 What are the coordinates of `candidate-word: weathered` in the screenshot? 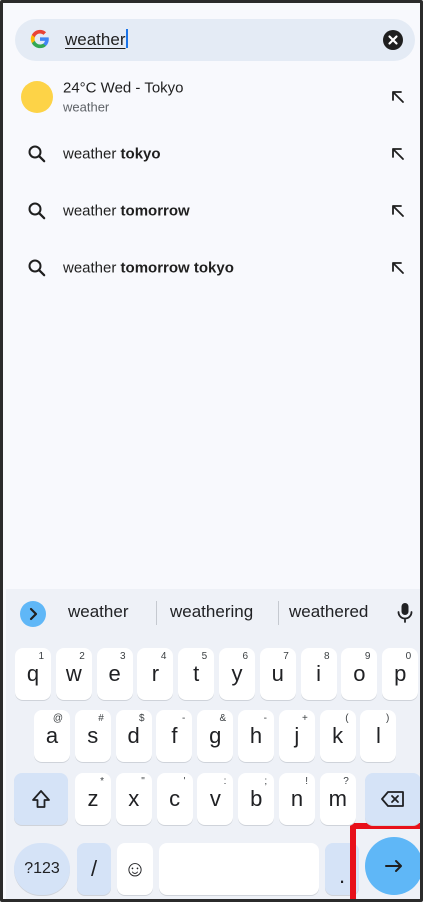 It's located at (328, 612).